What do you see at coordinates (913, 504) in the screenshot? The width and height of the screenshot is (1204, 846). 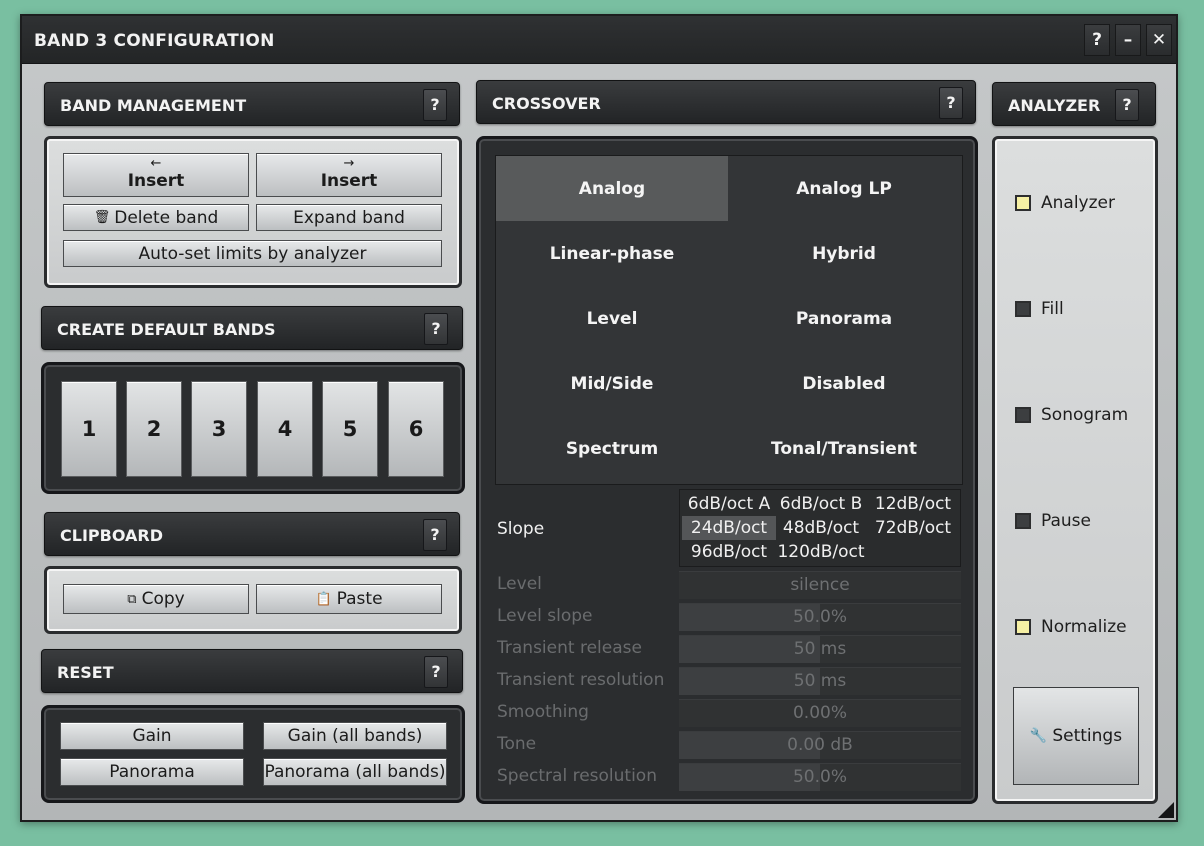 I see `slope-option: 12dB/oct` at bounding box center [913, 504].